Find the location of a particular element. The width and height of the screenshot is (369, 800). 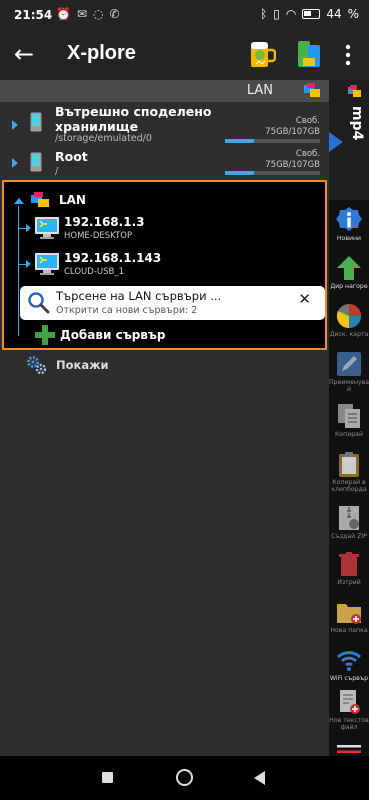

pane-header-title: LAN is located at coordinates (259, 90).